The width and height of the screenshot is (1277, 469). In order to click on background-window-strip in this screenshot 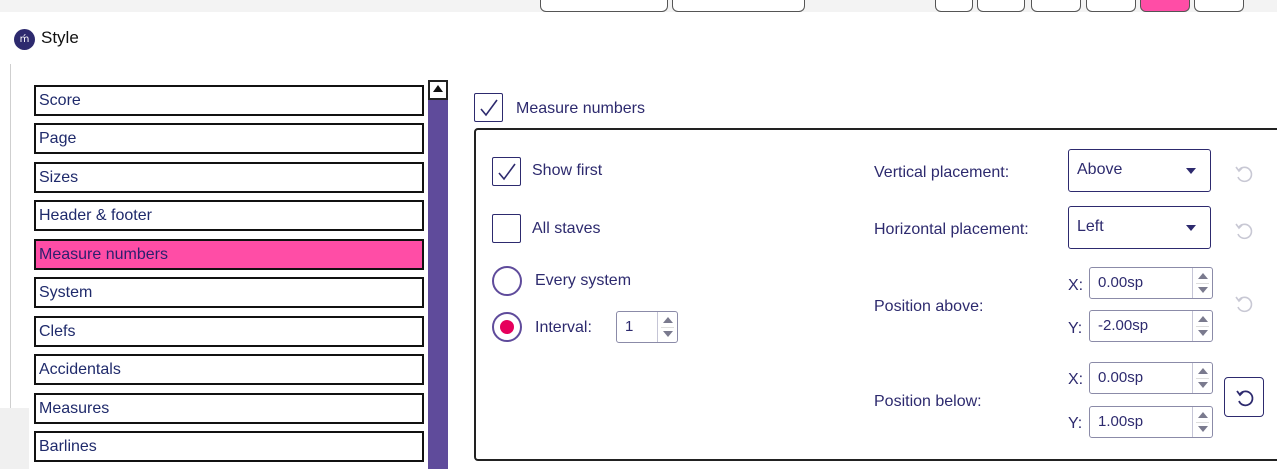, I will do `click(638, 6)`.